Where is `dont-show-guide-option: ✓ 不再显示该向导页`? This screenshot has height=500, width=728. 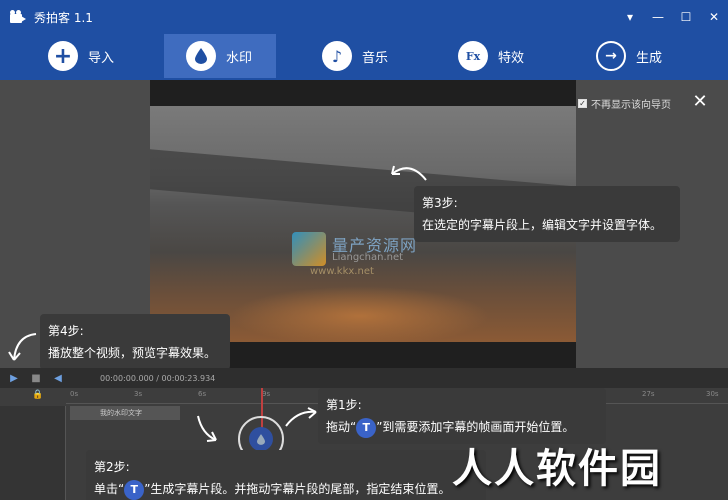 dont-show-guide-option: ✓ 不再显示该向导页 is located at coordinates (624, 103).